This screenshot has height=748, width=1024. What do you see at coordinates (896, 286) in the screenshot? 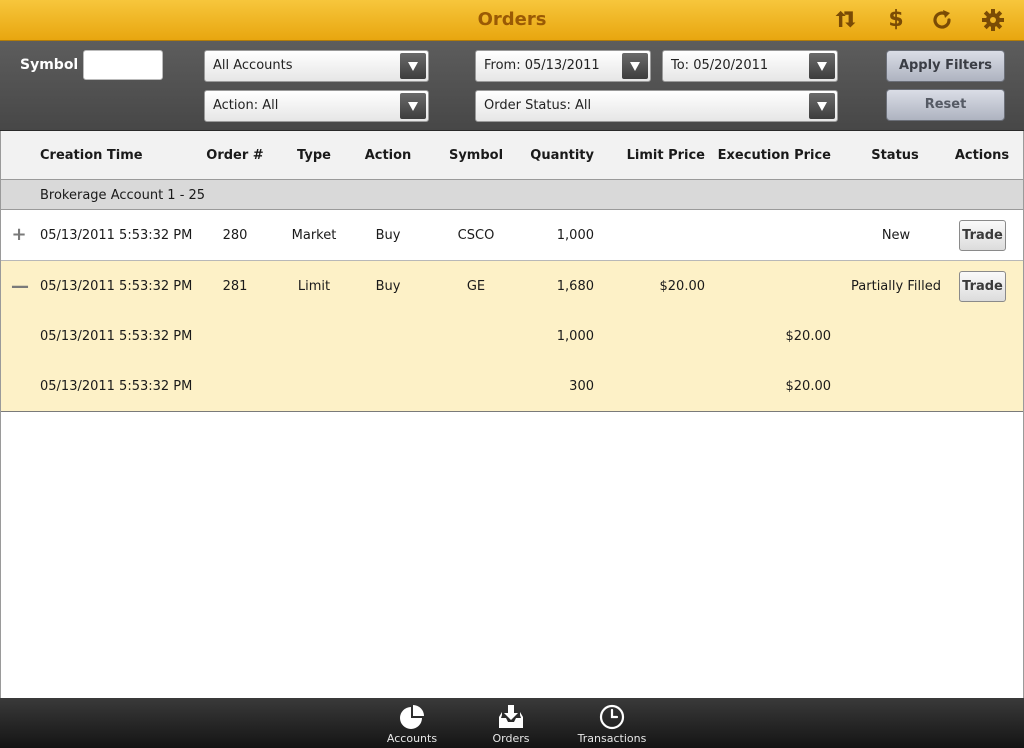
I see `order-status: Partially Filled` at bounding box center [896, 286].